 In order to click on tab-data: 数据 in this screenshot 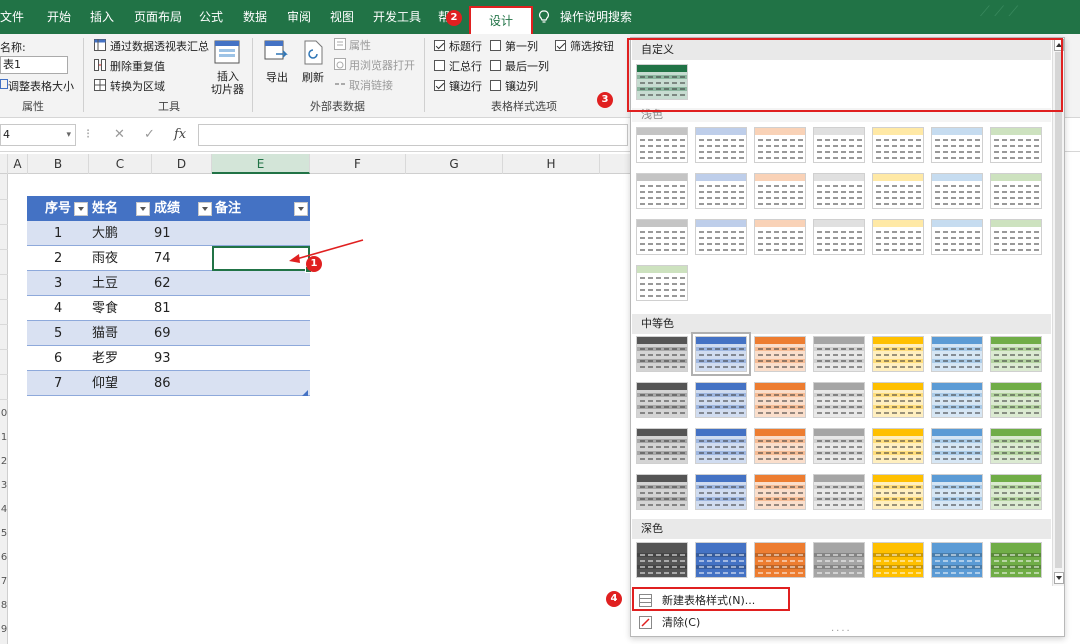, I will do `click(255, 17)`.